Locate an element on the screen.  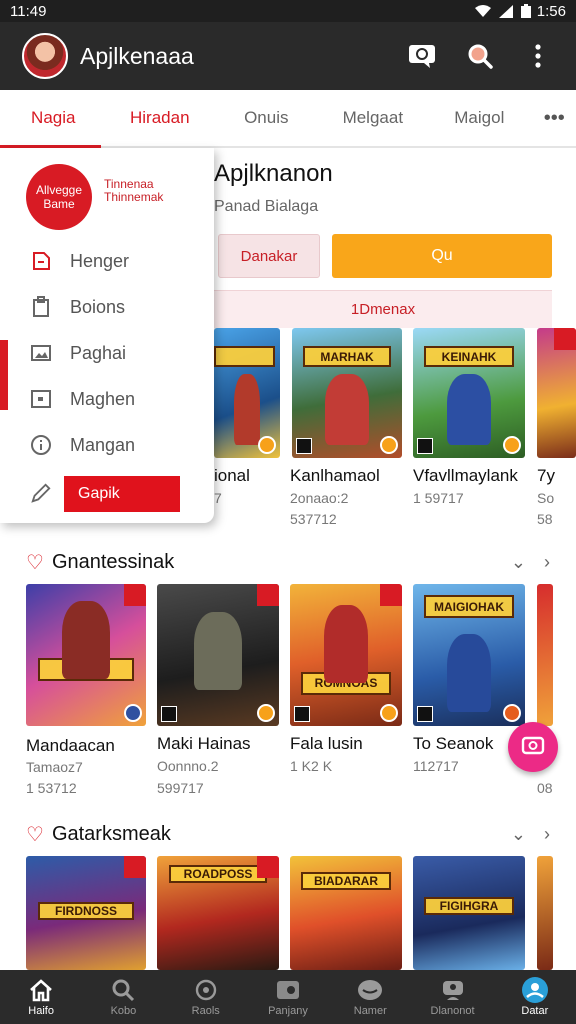
floating-action-button is located at coordinates (533, 747).